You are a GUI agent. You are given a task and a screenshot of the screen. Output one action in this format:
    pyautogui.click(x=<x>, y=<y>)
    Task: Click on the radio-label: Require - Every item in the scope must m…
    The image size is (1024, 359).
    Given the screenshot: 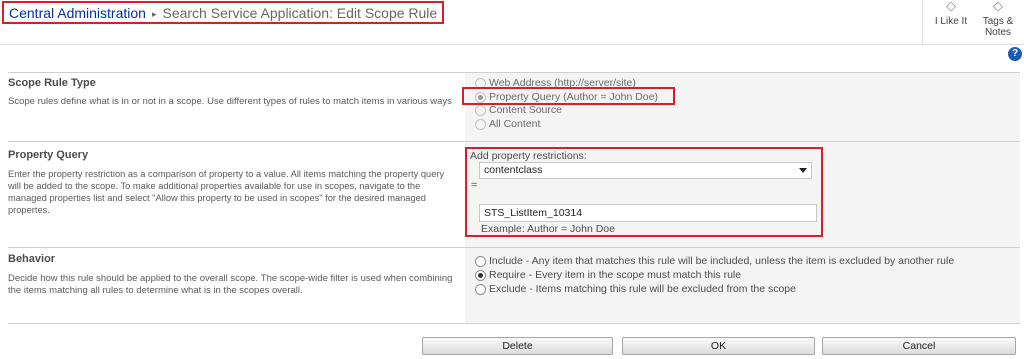 What is the action you would take?
    pyautogui.click(x=615, y=275)
    